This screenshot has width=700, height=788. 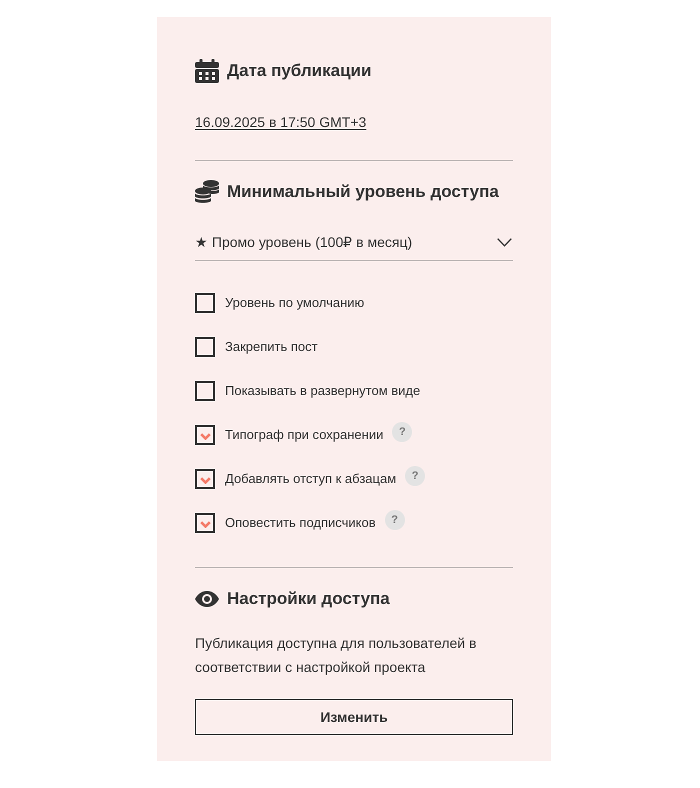 I want to click on calendar-icon, so click(x=207, y=71).